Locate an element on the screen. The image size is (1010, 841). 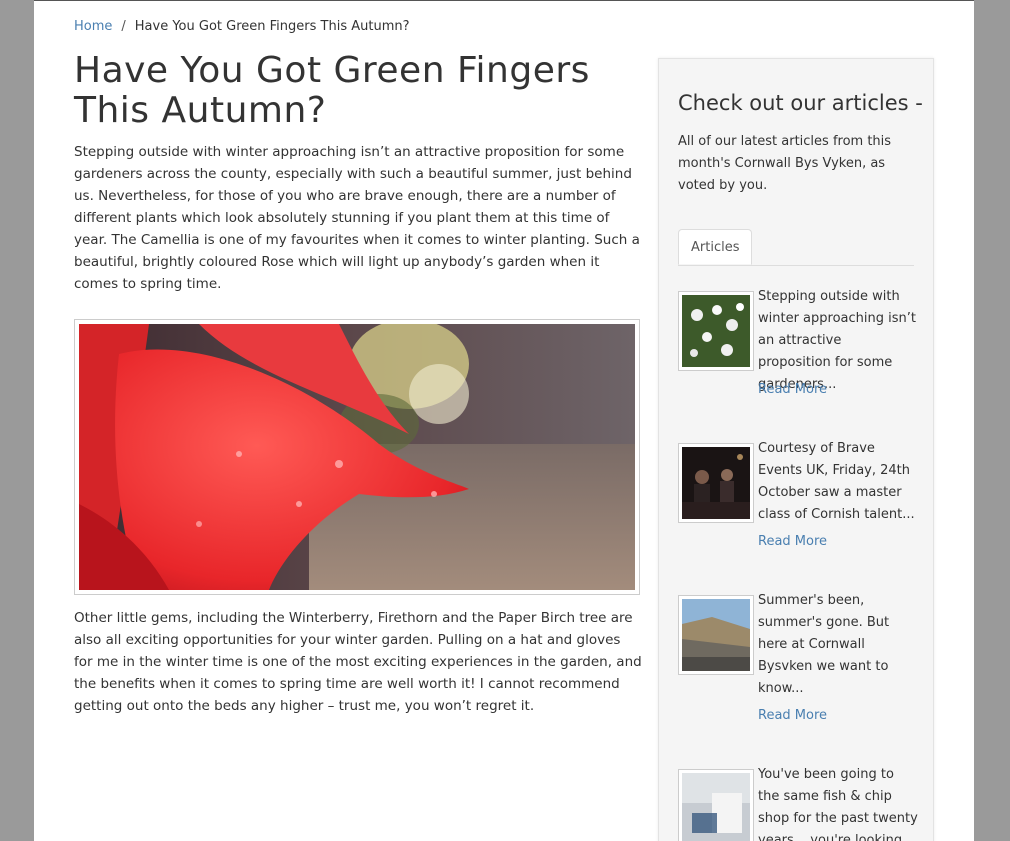
article-title: Have You Got Green Fingers This Autumn? is located at coordinates (332, 90).